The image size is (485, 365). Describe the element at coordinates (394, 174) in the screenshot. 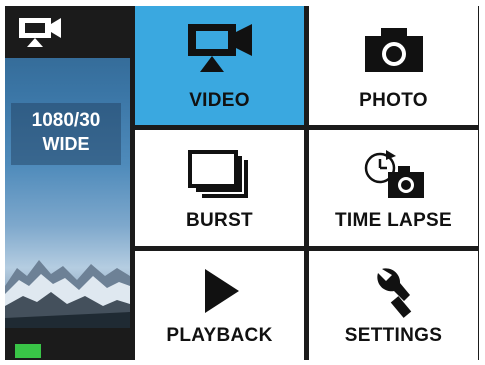

I see `time-lapse-icon` at that location.